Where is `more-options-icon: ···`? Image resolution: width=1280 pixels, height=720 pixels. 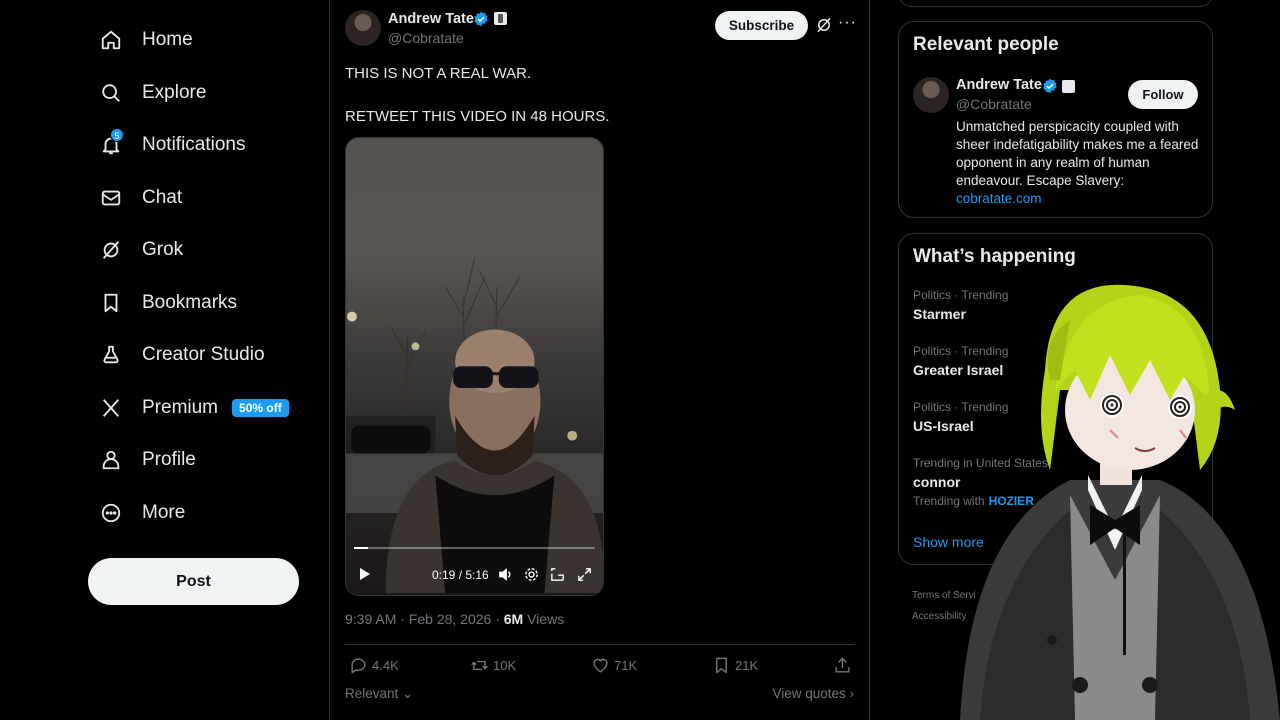
more-options-icon: ··· is located at coordinates (848, 24).